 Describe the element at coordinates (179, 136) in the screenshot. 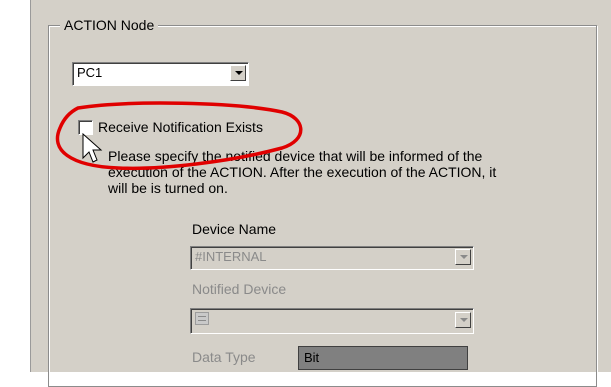

I see `annotation-overlay` at that location.